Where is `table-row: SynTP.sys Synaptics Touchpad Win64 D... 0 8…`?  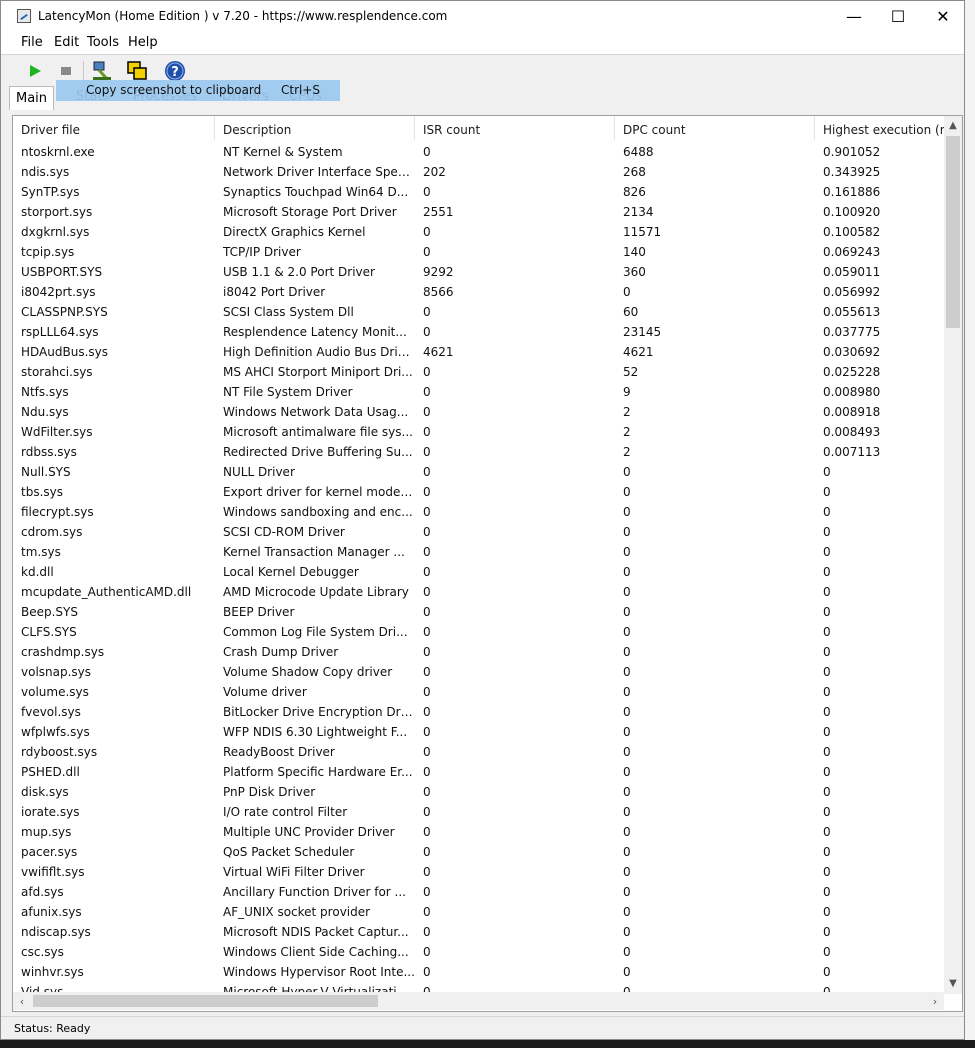
table-row: SynTP.sys Synaptics Touchpad Win64 D... 0 8… is located at coordinates (478, 192).